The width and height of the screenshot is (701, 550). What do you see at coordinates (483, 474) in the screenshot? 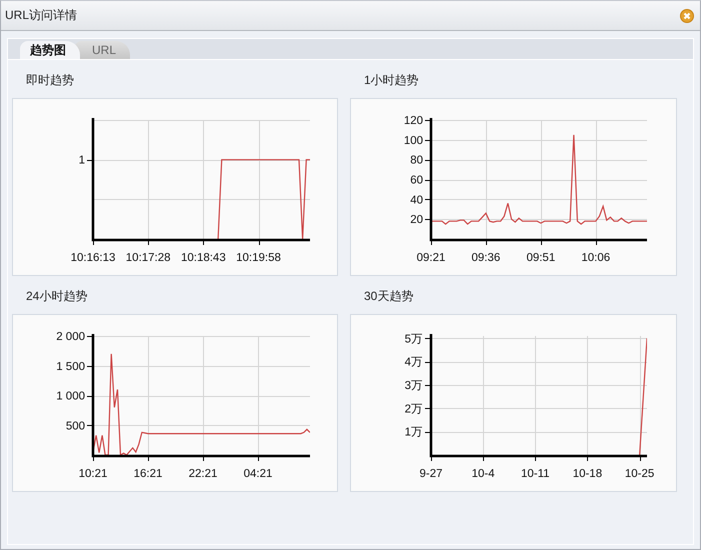
I see `axis-label: 10-4` at bounding box center [483, 474].